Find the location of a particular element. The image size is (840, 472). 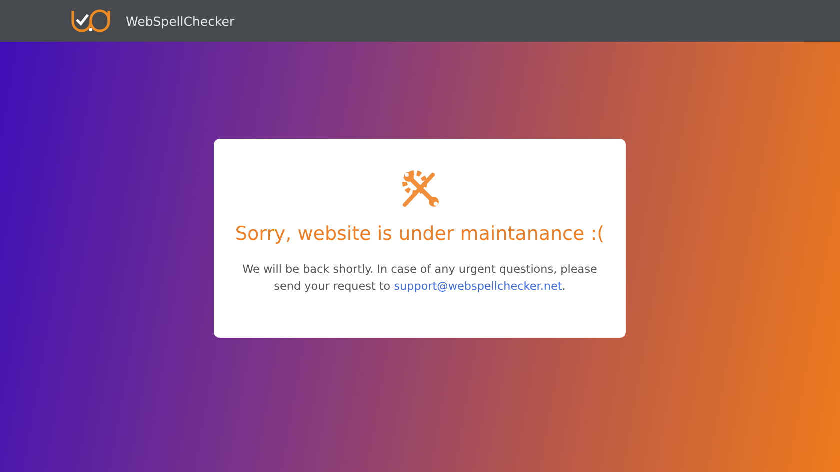

brand-name: WebSpellChecker is located at coordinates (180, 21).